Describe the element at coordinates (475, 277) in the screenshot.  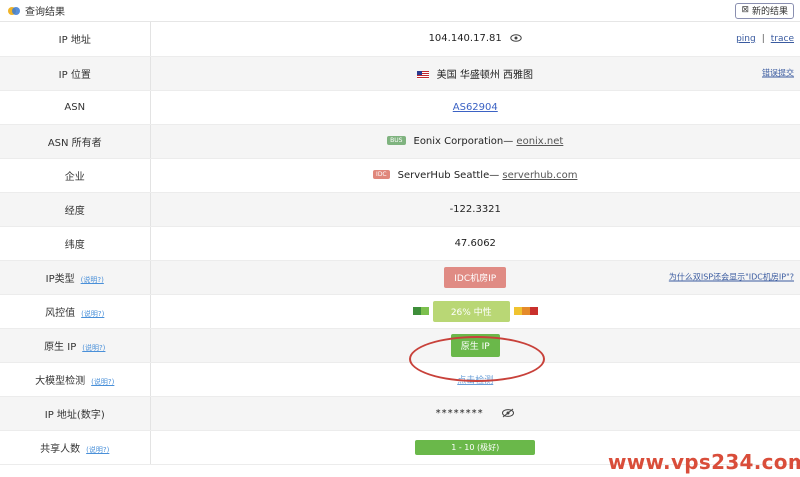
I see `ip-type-badge: IDC机房IP` at that location.